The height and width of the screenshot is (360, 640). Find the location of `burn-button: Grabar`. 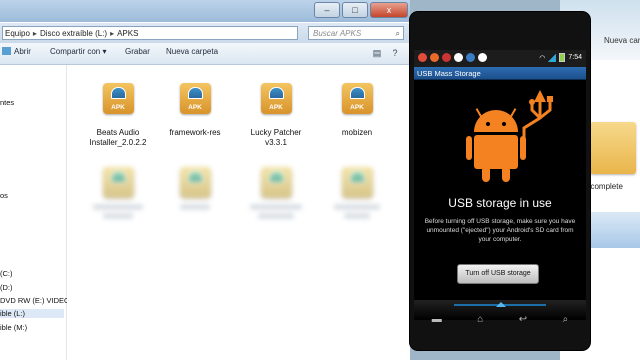

burn-button: Grabar is located at coordinates (137, 51).